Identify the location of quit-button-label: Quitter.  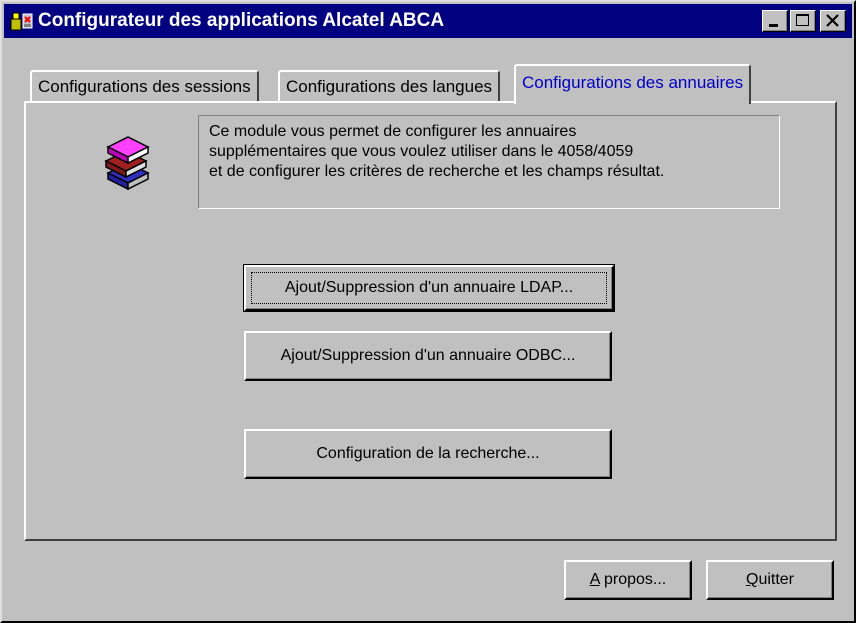
(770, 579).